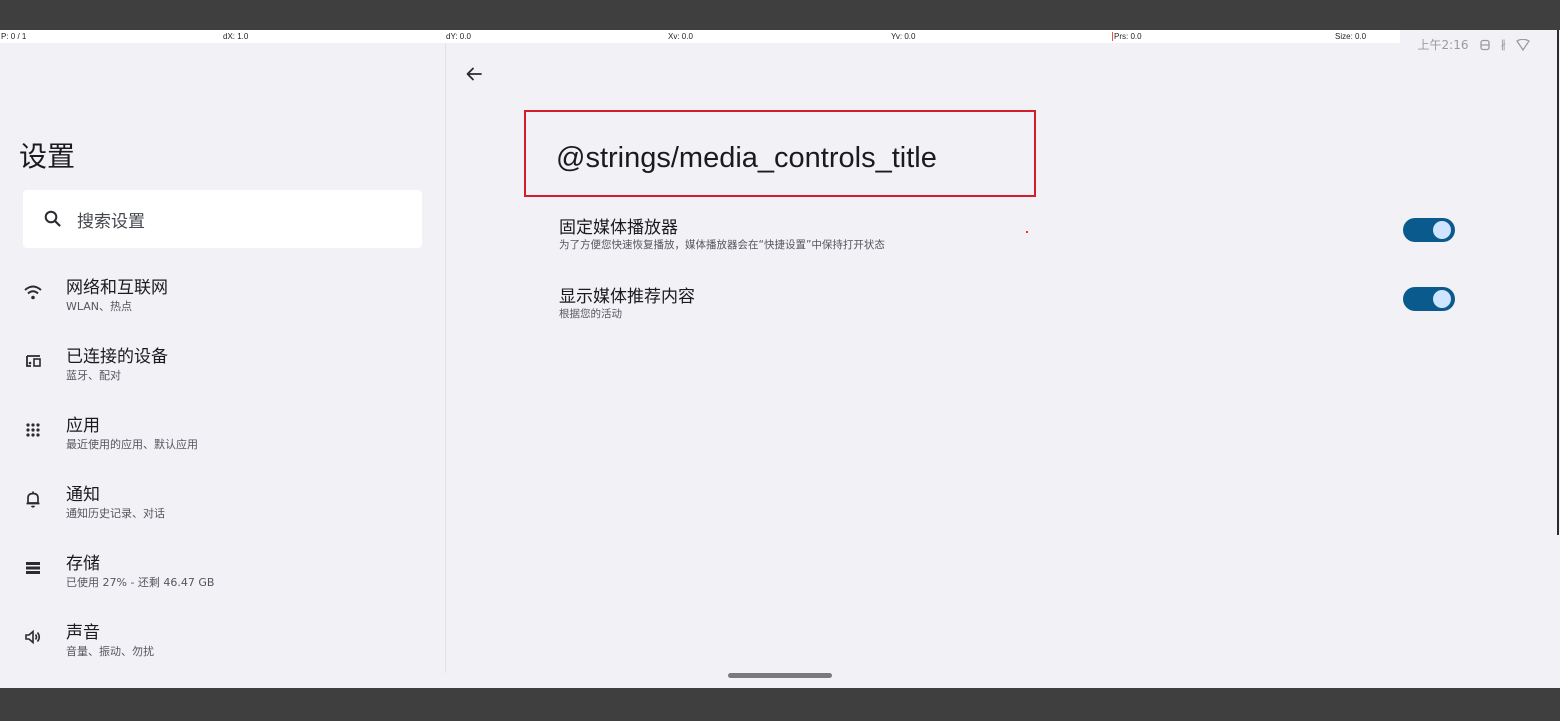 The image size is (1560, 721). I want to click on pref-pin-media-player: 固定媒体播放器 为了方便您快速恢复播放，媒体播放器会在“快捷设置”中保持打开状态, so click(1009, 235).